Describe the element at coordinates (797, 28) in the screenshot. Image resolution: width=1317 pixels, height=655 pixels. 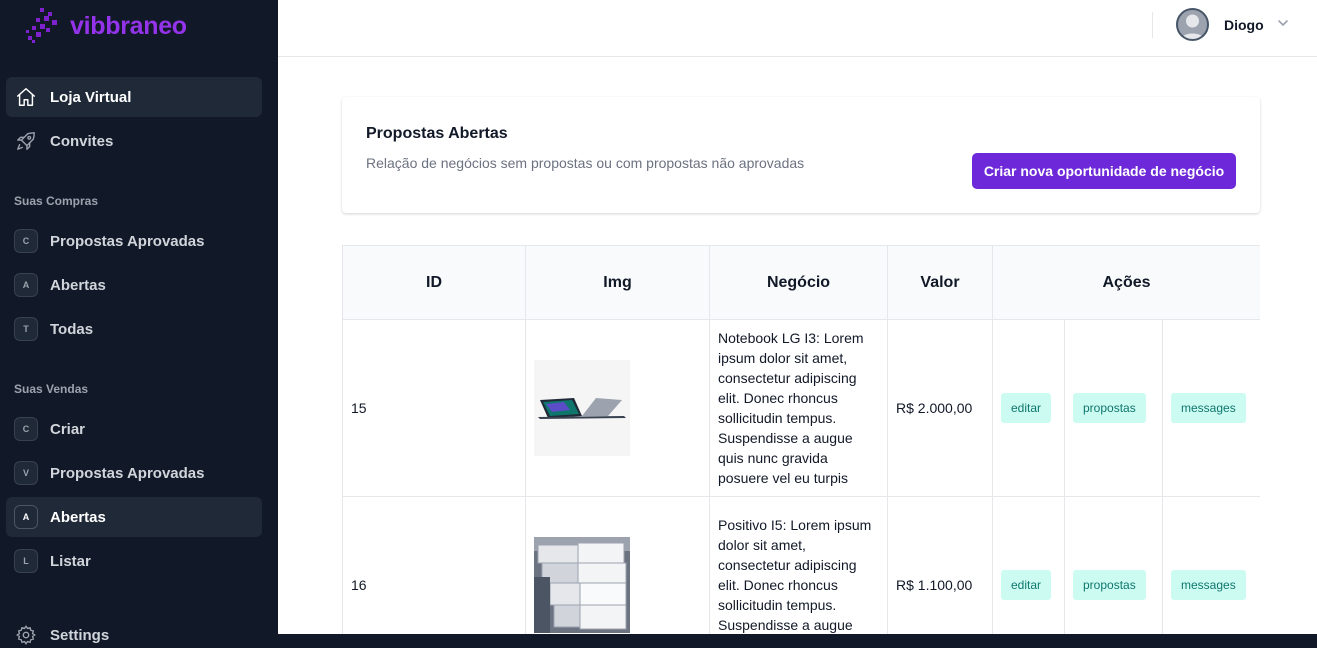
I see `top-bar: Diogo` at that location.